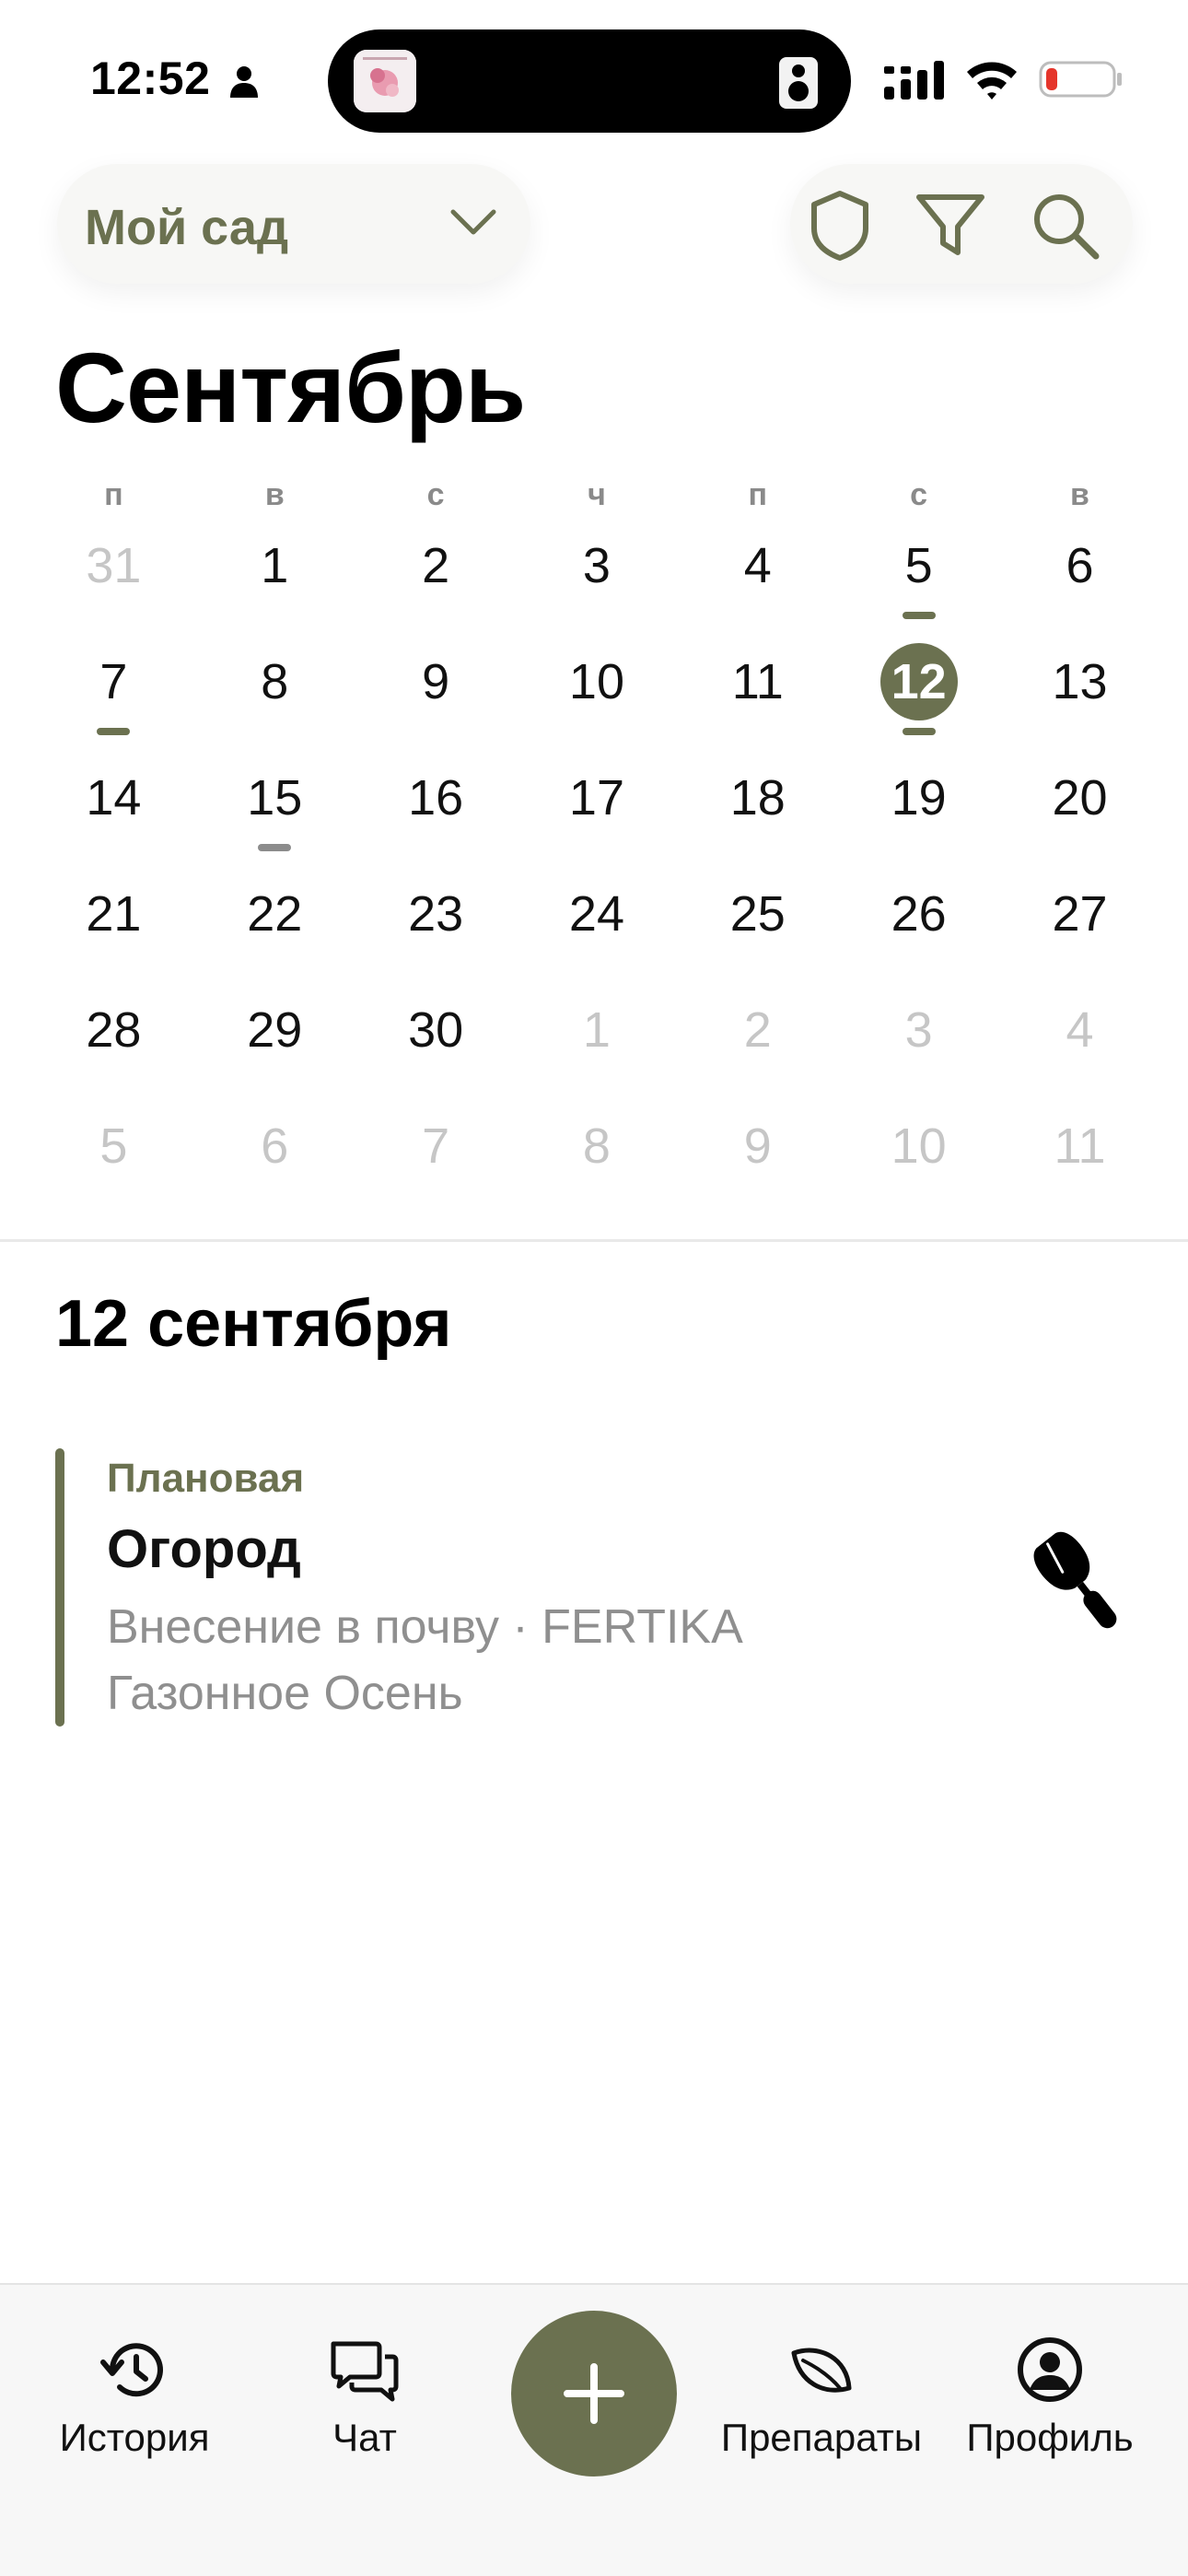 This screenshot has height=2576, width=1188. I want to click on calendar-day: 22, so click(274, 928).